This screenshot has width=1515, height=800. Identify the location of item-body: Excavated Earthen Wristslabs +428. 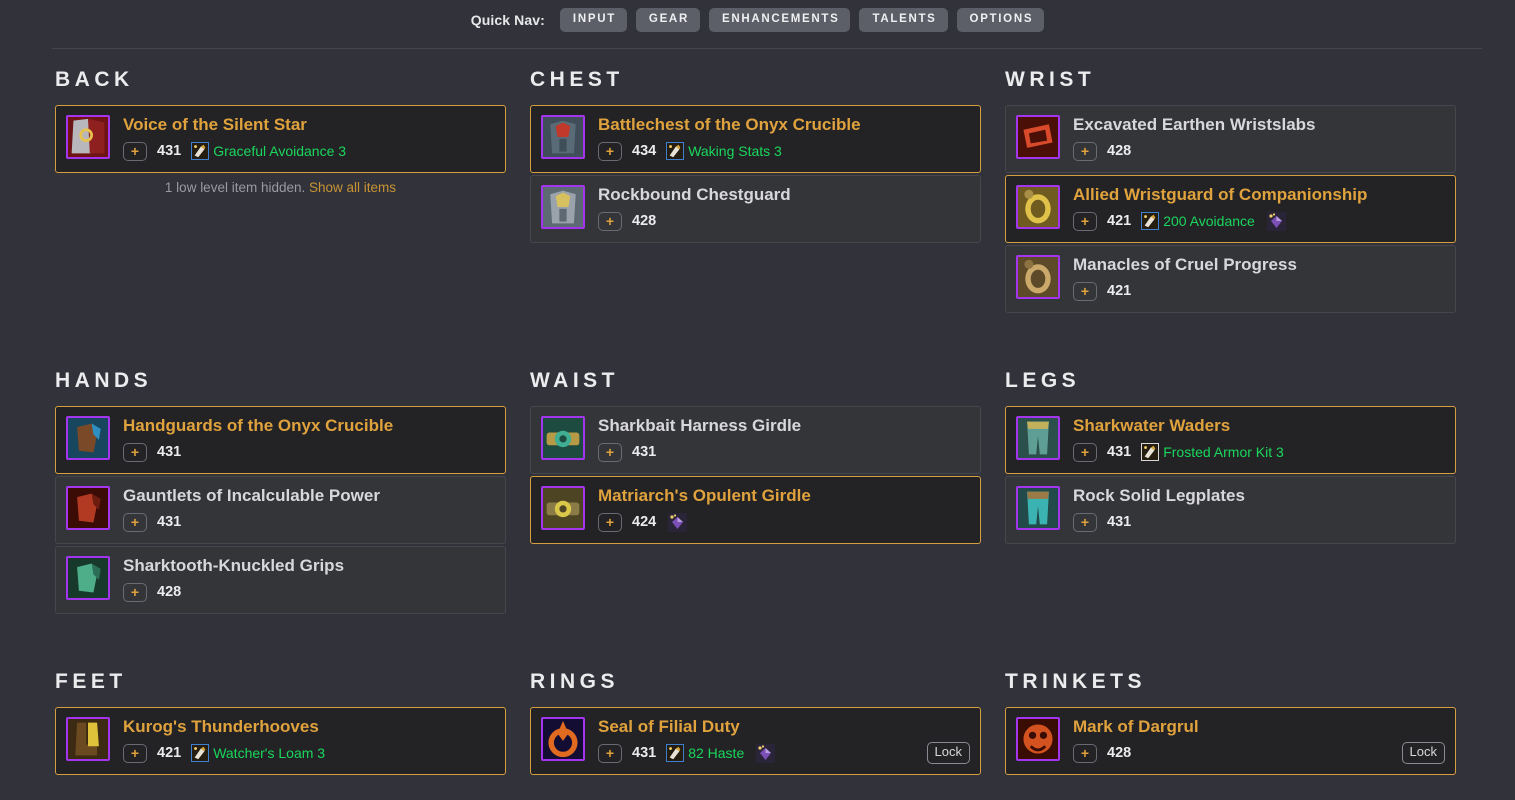
(1259, 138).